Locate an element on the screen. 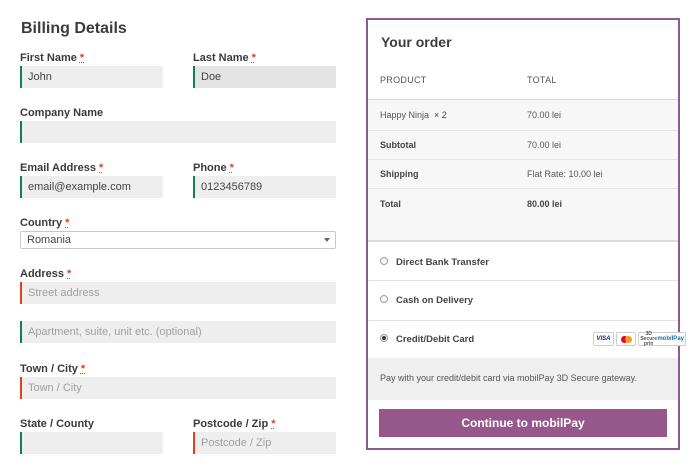  mastercard-logo is located at coordinates (626, 339).